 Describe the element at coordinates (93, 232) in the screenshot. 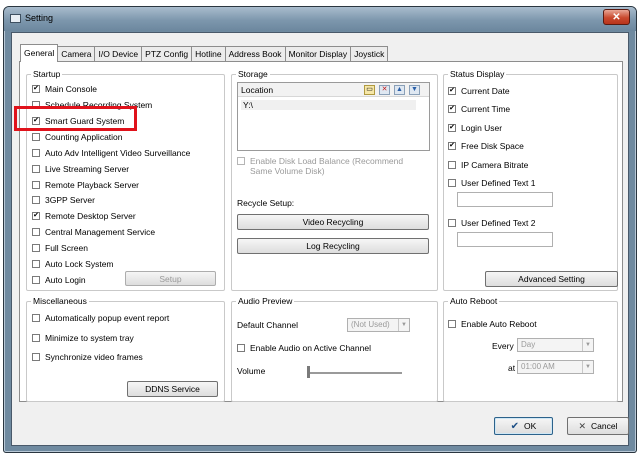

I see `startup-central-management: Central Management Service` at that location.